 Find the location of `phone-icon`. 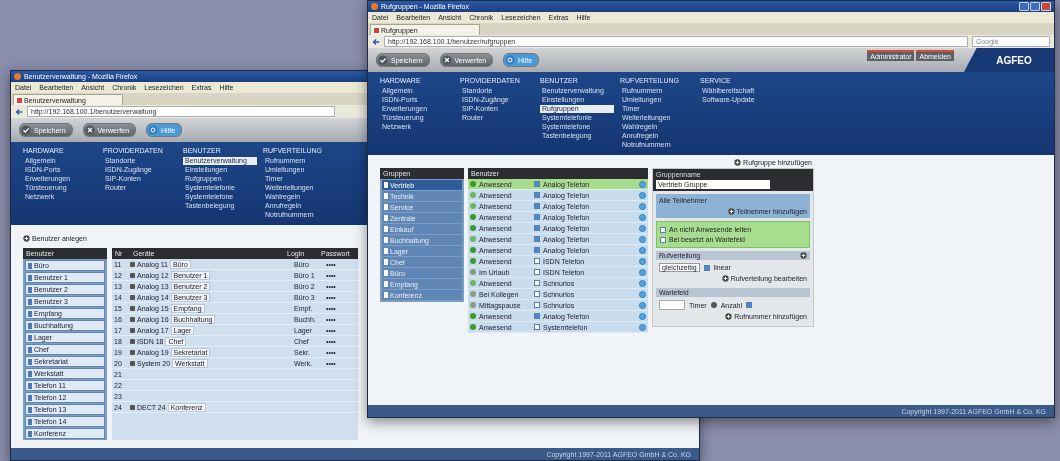

phone-icon is located at coordinates (132, 407).